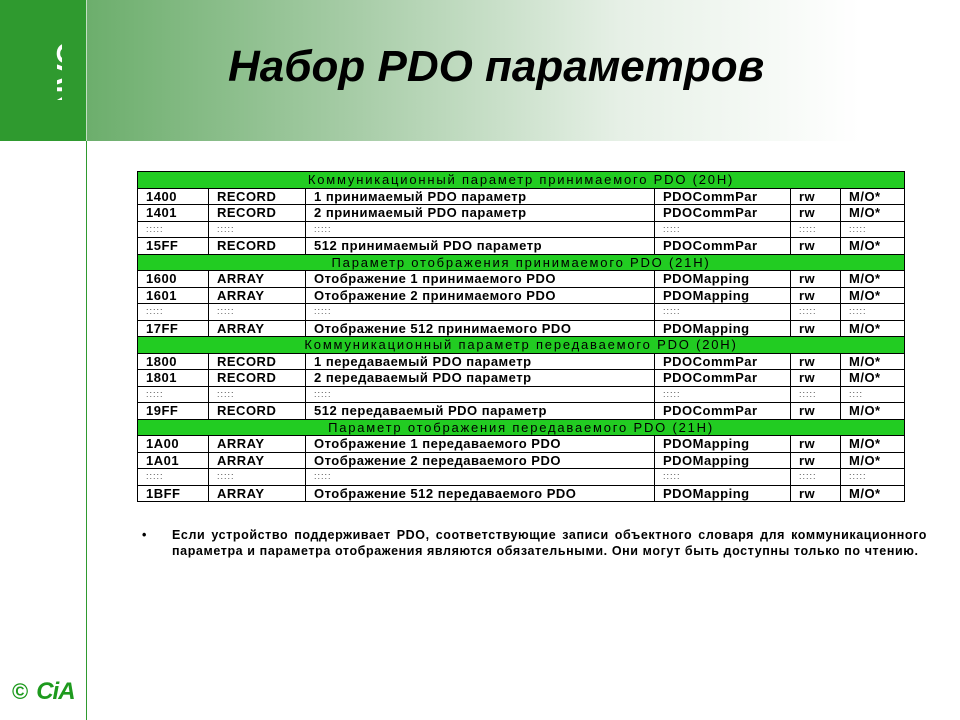 Image resolution: width=960 pixels, height=720 pixels. I want to click on cell-name: Отображение 512 принимаемого PDO, so click(480, 328).